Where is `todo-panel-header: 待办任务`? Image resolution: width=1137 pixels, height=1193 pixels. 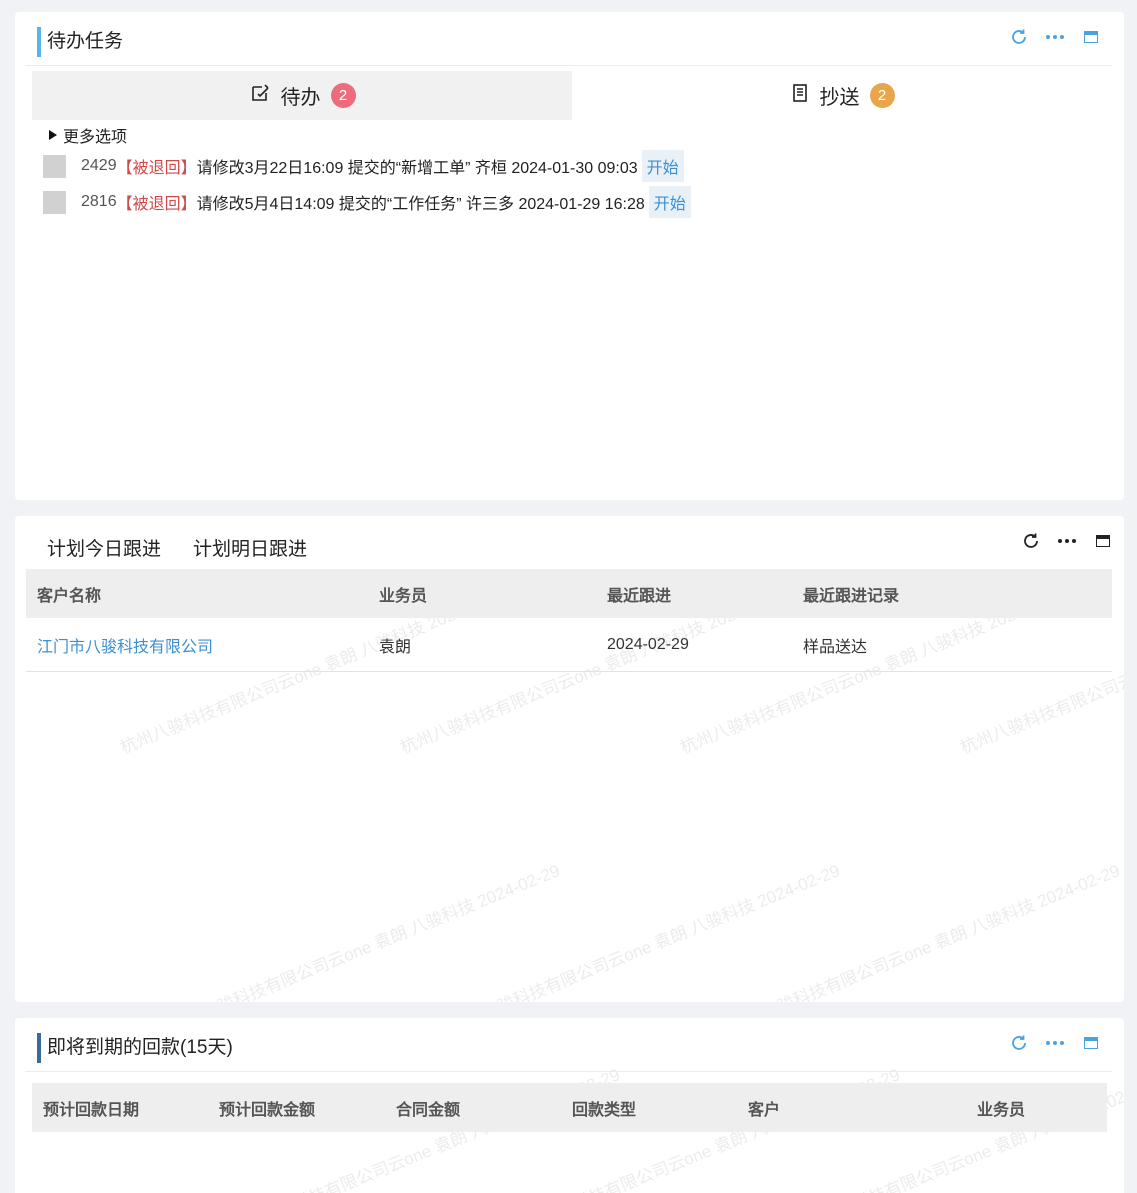 todo-panel-header: 待办任务 is located at coordinates (568, 39).